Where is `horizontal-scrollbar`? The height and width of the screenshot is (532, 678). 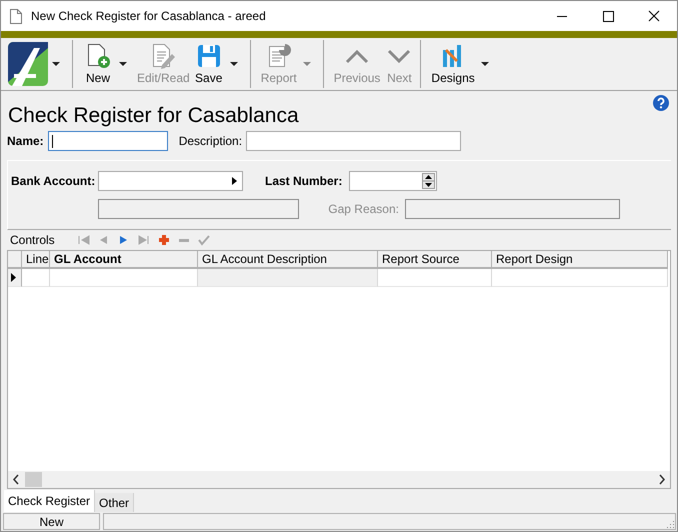 horizontal-scrollbar is located at coordinates (339, 479).